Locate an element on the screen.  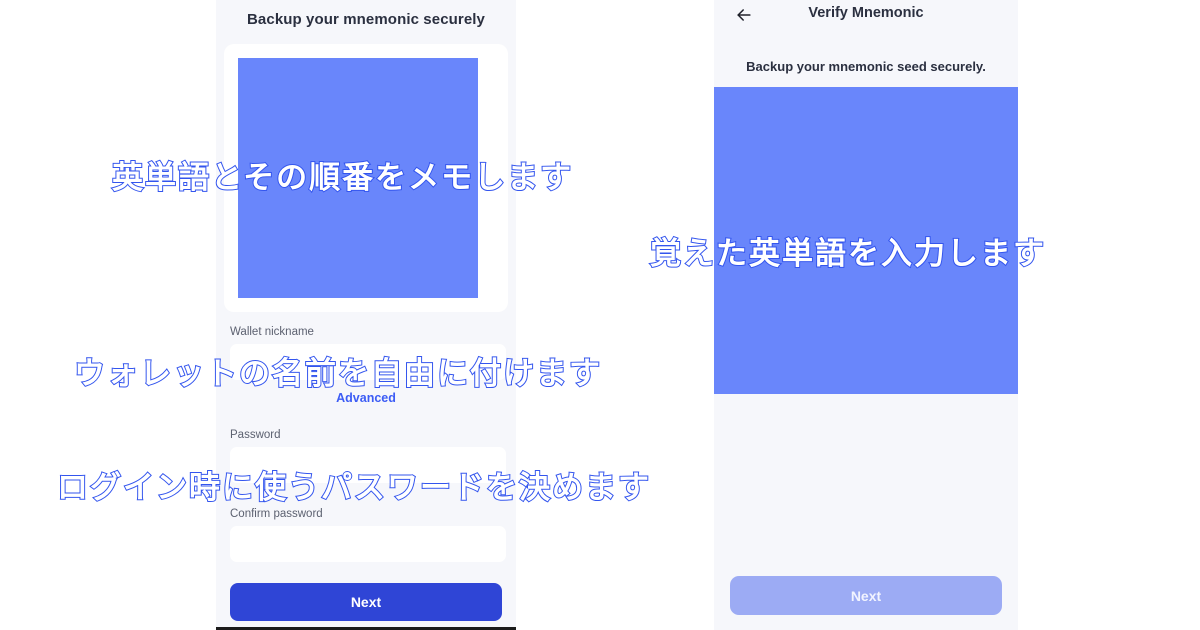
confirm-password-label: Confirm password is located at coordinates (276, 514).